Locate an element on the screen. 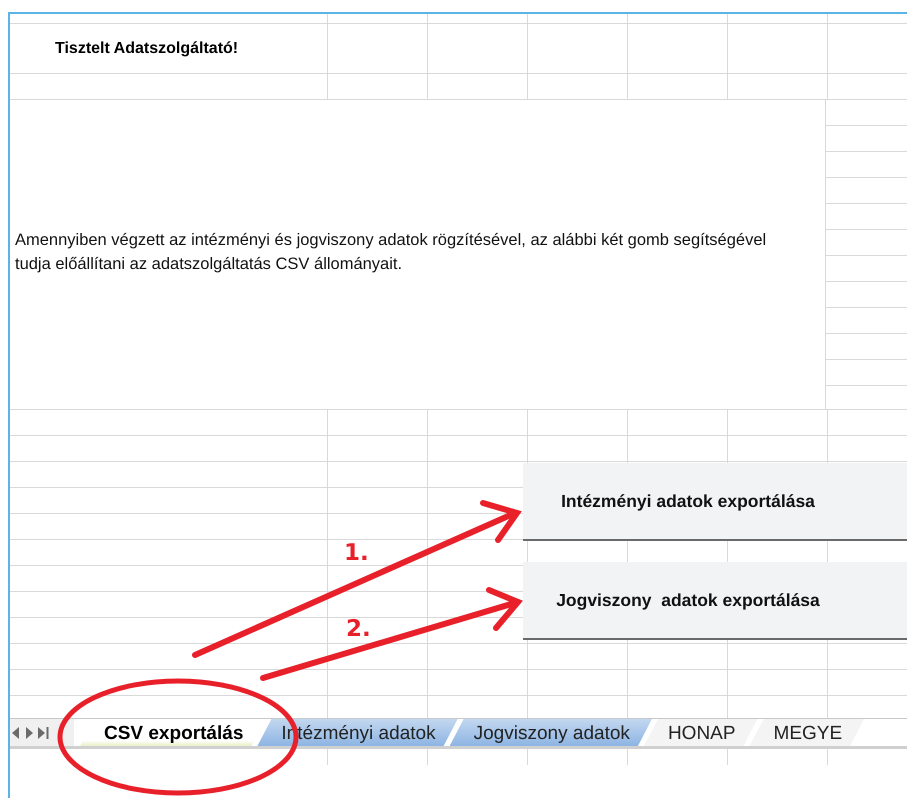 This screenshot has width=907, height=798. export-button: Intézményi adatok exportálása is located at coordinates (715, 502).